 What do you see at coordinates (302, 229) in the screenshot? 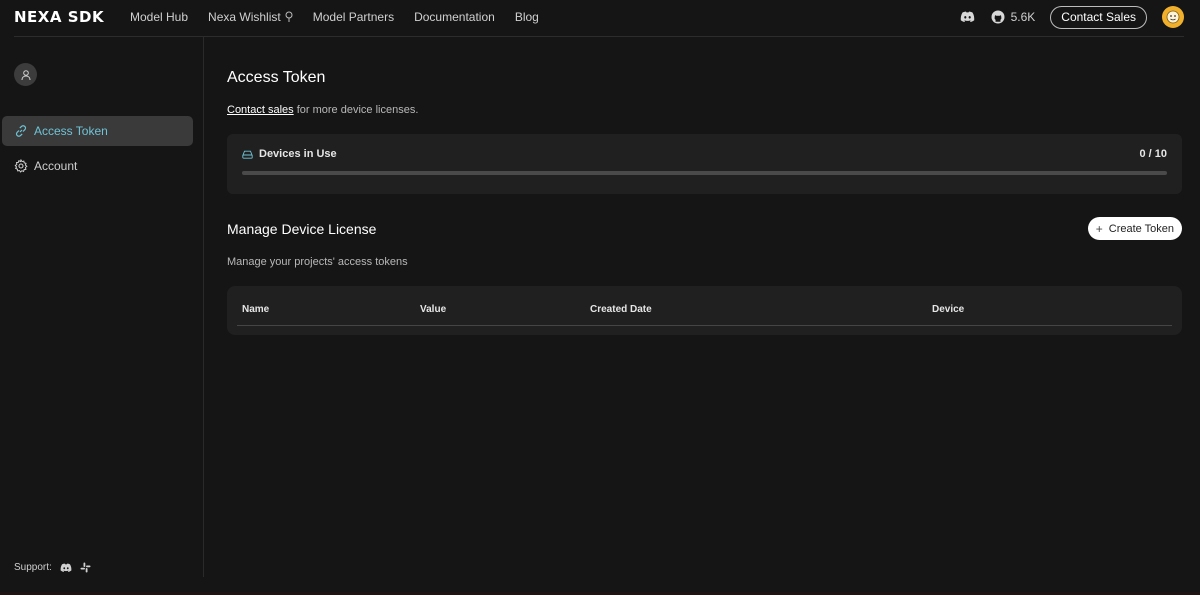
I see `manage-device-license-title: Manage Device License` at bounding box center [302, 229].